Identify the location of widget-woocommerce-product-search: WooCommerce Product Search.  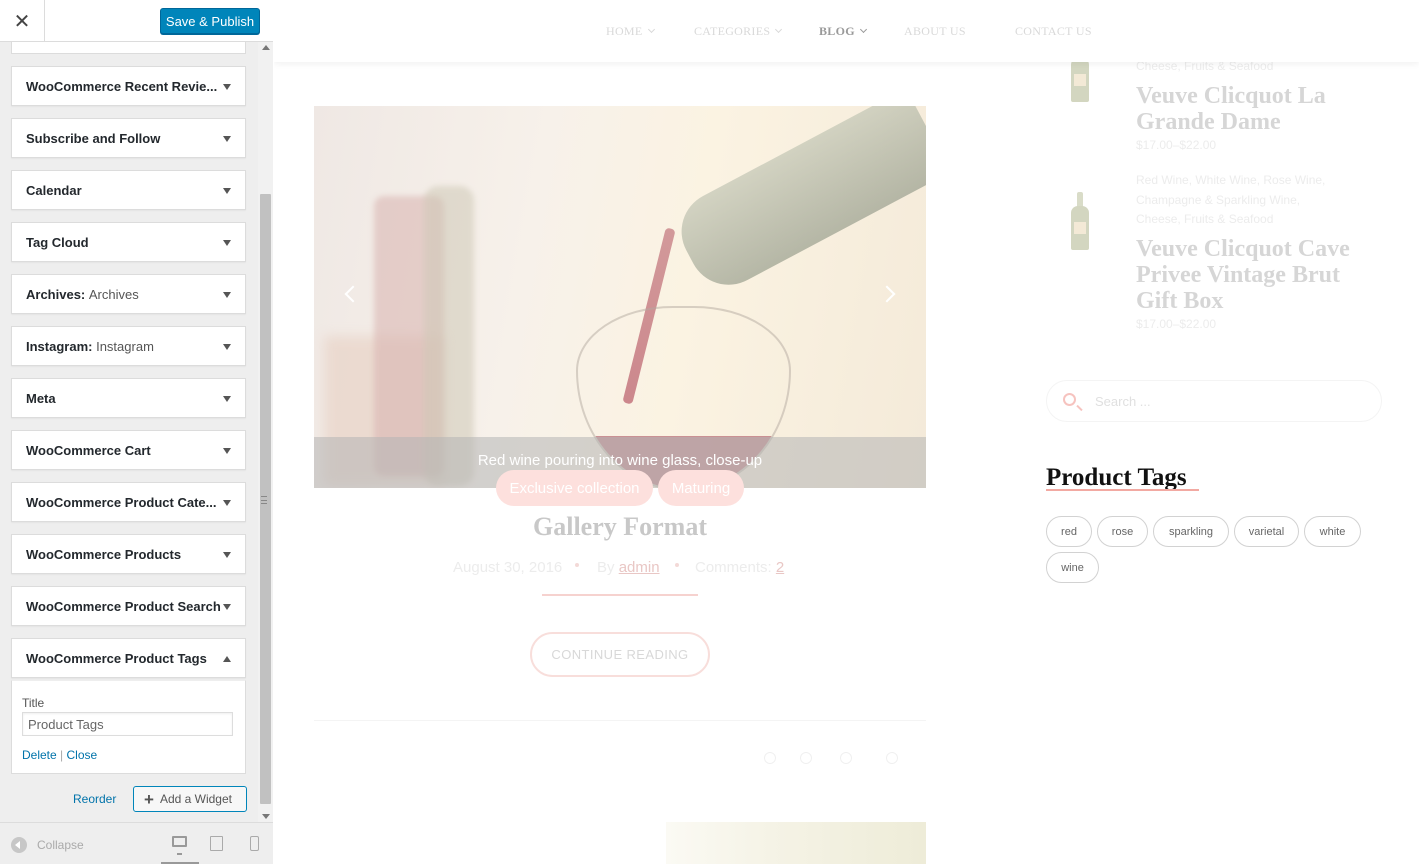
(128, 606).